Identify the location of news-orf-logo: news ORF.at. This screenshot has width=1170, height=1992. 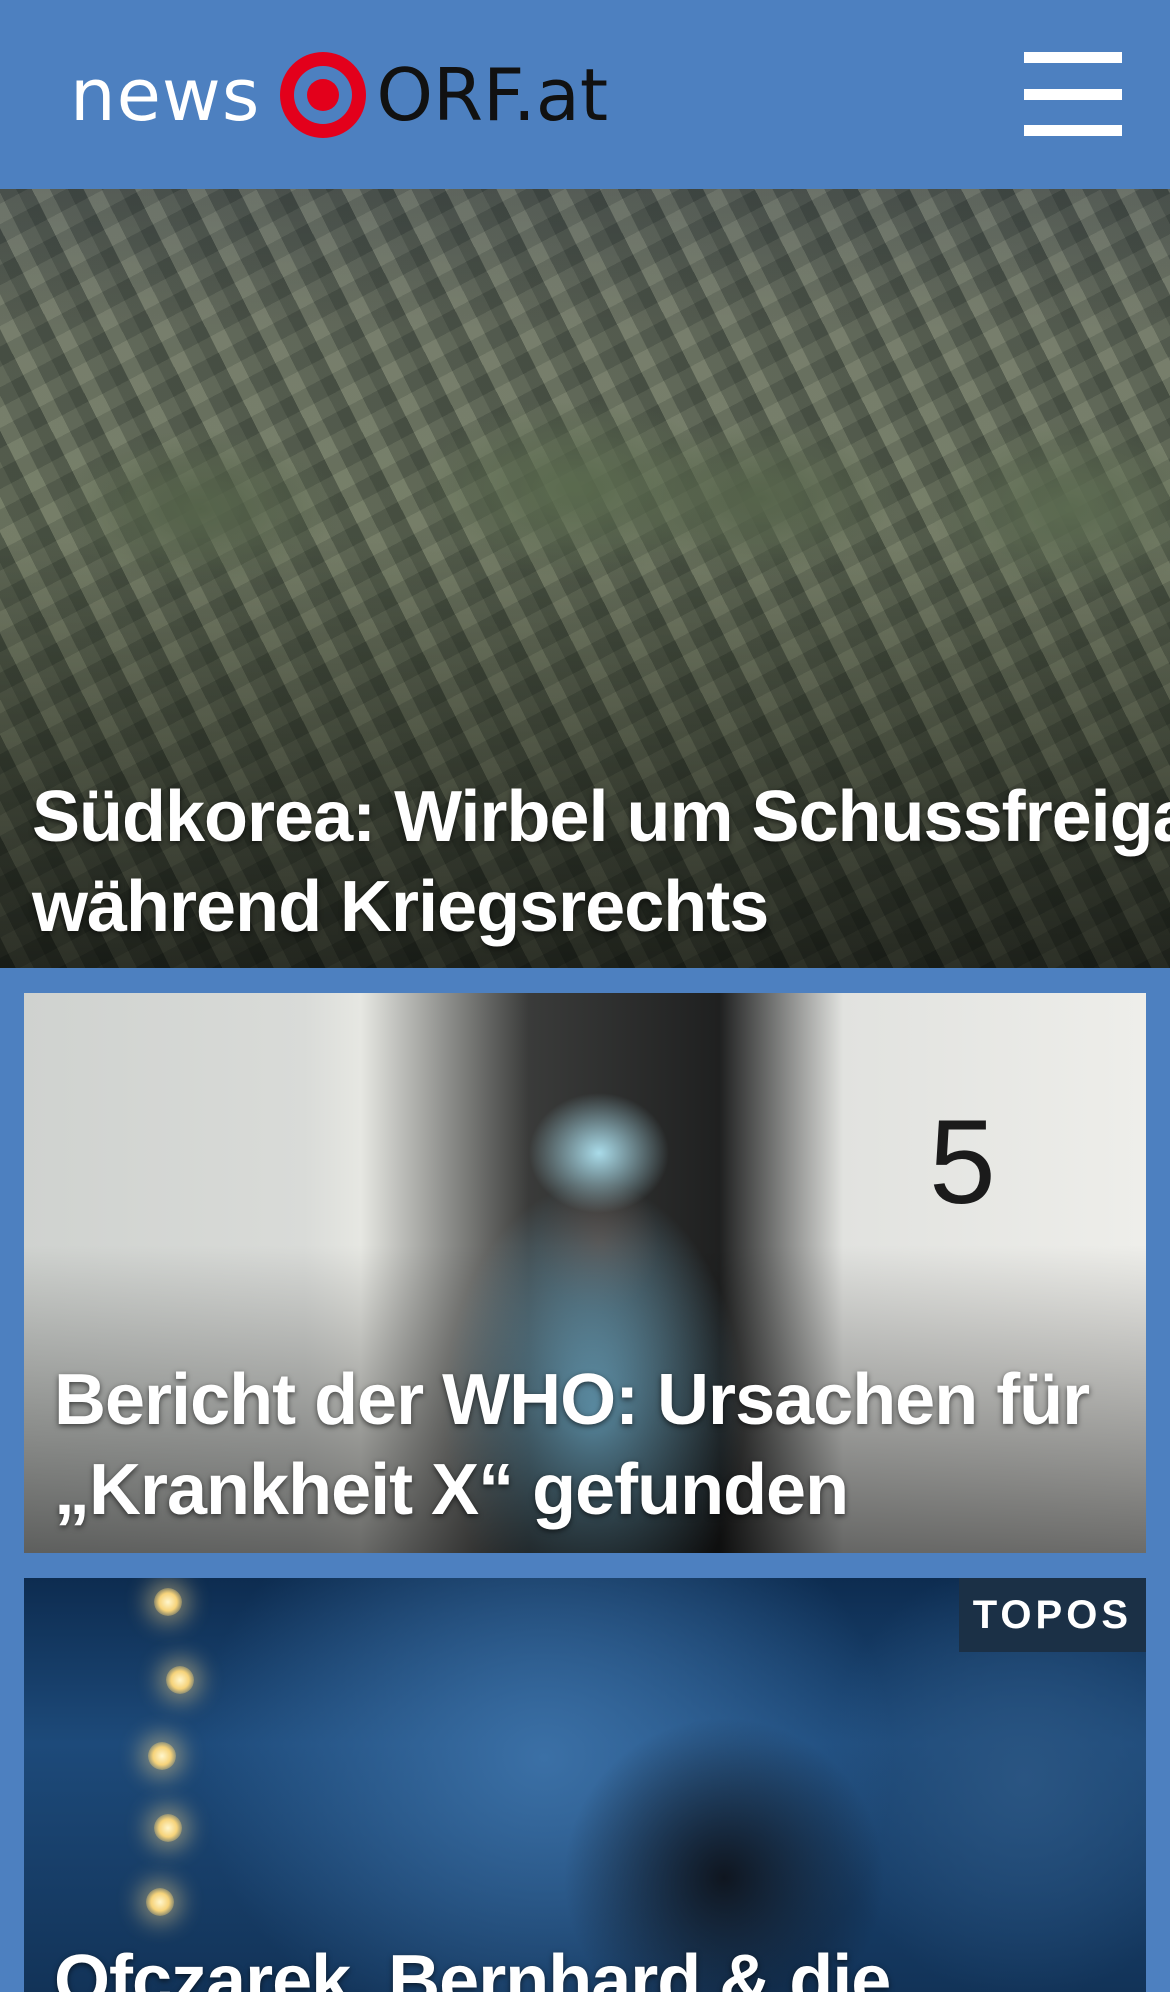
(339, 95).